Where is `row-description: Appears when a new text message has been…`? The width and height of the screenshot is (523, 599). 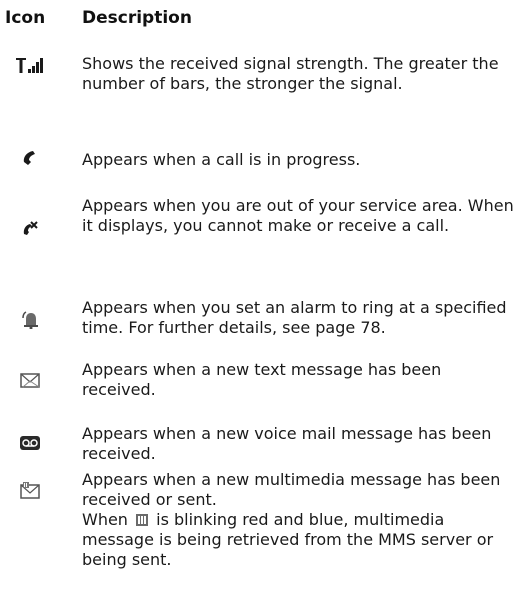
row-description: Appears when a new text message has been… is located at coordinates (262, 379).